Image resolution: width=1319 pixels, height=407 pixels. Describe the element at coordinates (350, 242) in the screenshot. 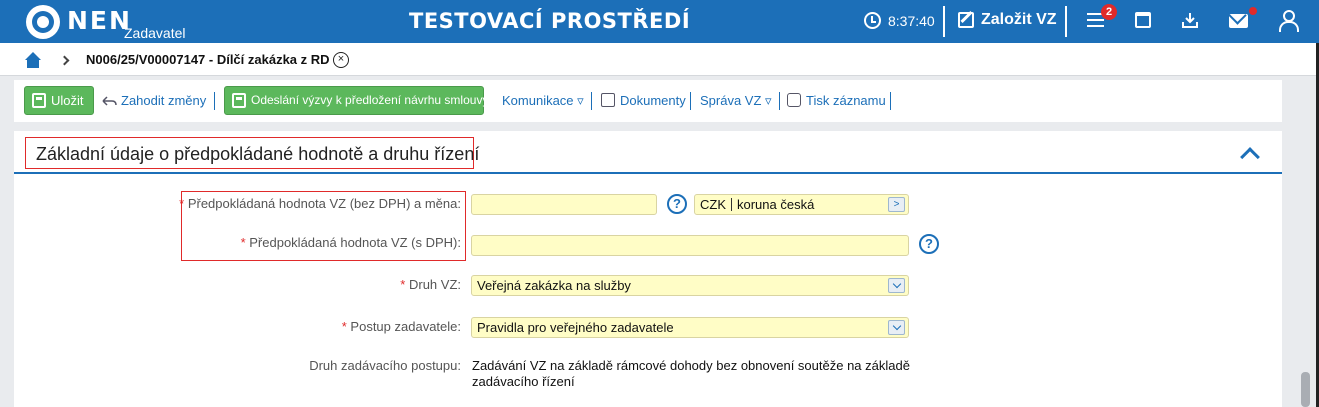

I see `value-with-vat-label: * Předpokládaná hodnota VZ (s DPH):` at that location.